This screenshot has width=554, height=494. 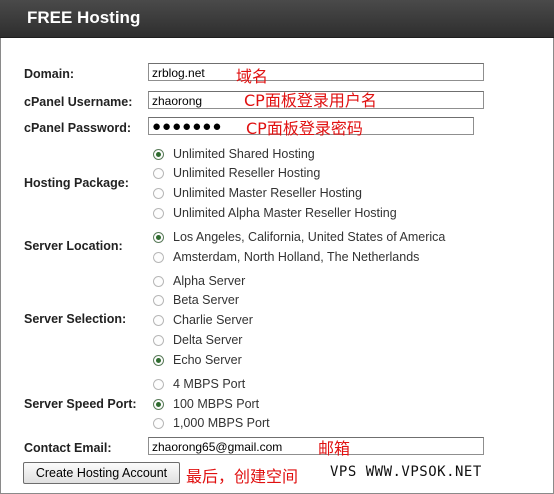 What do you see at coordinates (209, 384) in the screenshot?
I see `option-label: 4 MBPS Port` at bounding box center [209, 384].